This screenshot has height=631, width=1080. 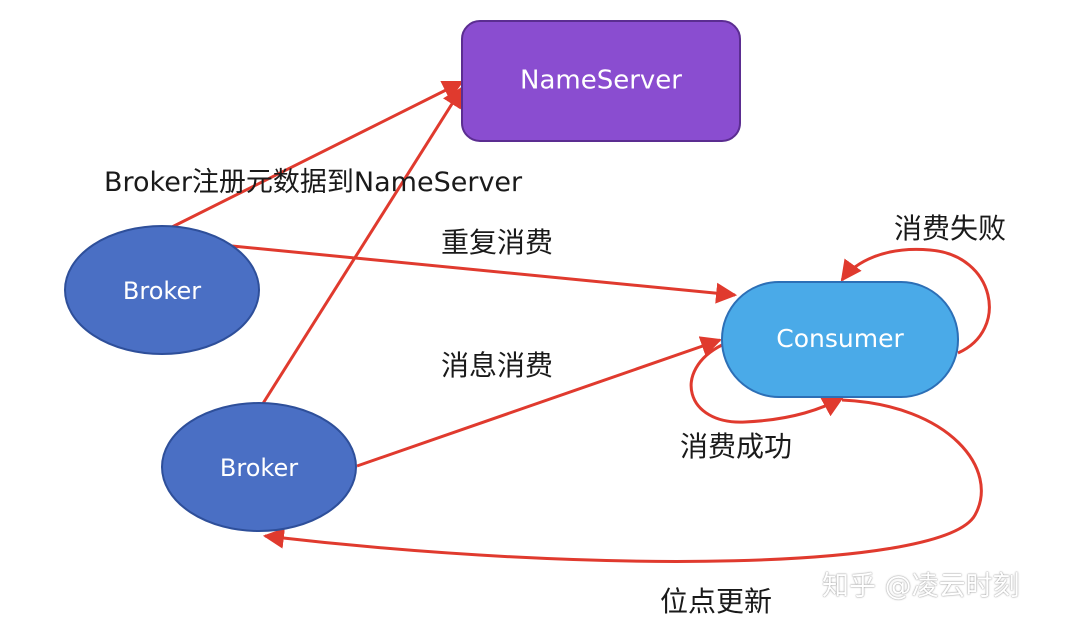 I want to click on broker-bottom-label: Broker, so click(x=259, y=468).